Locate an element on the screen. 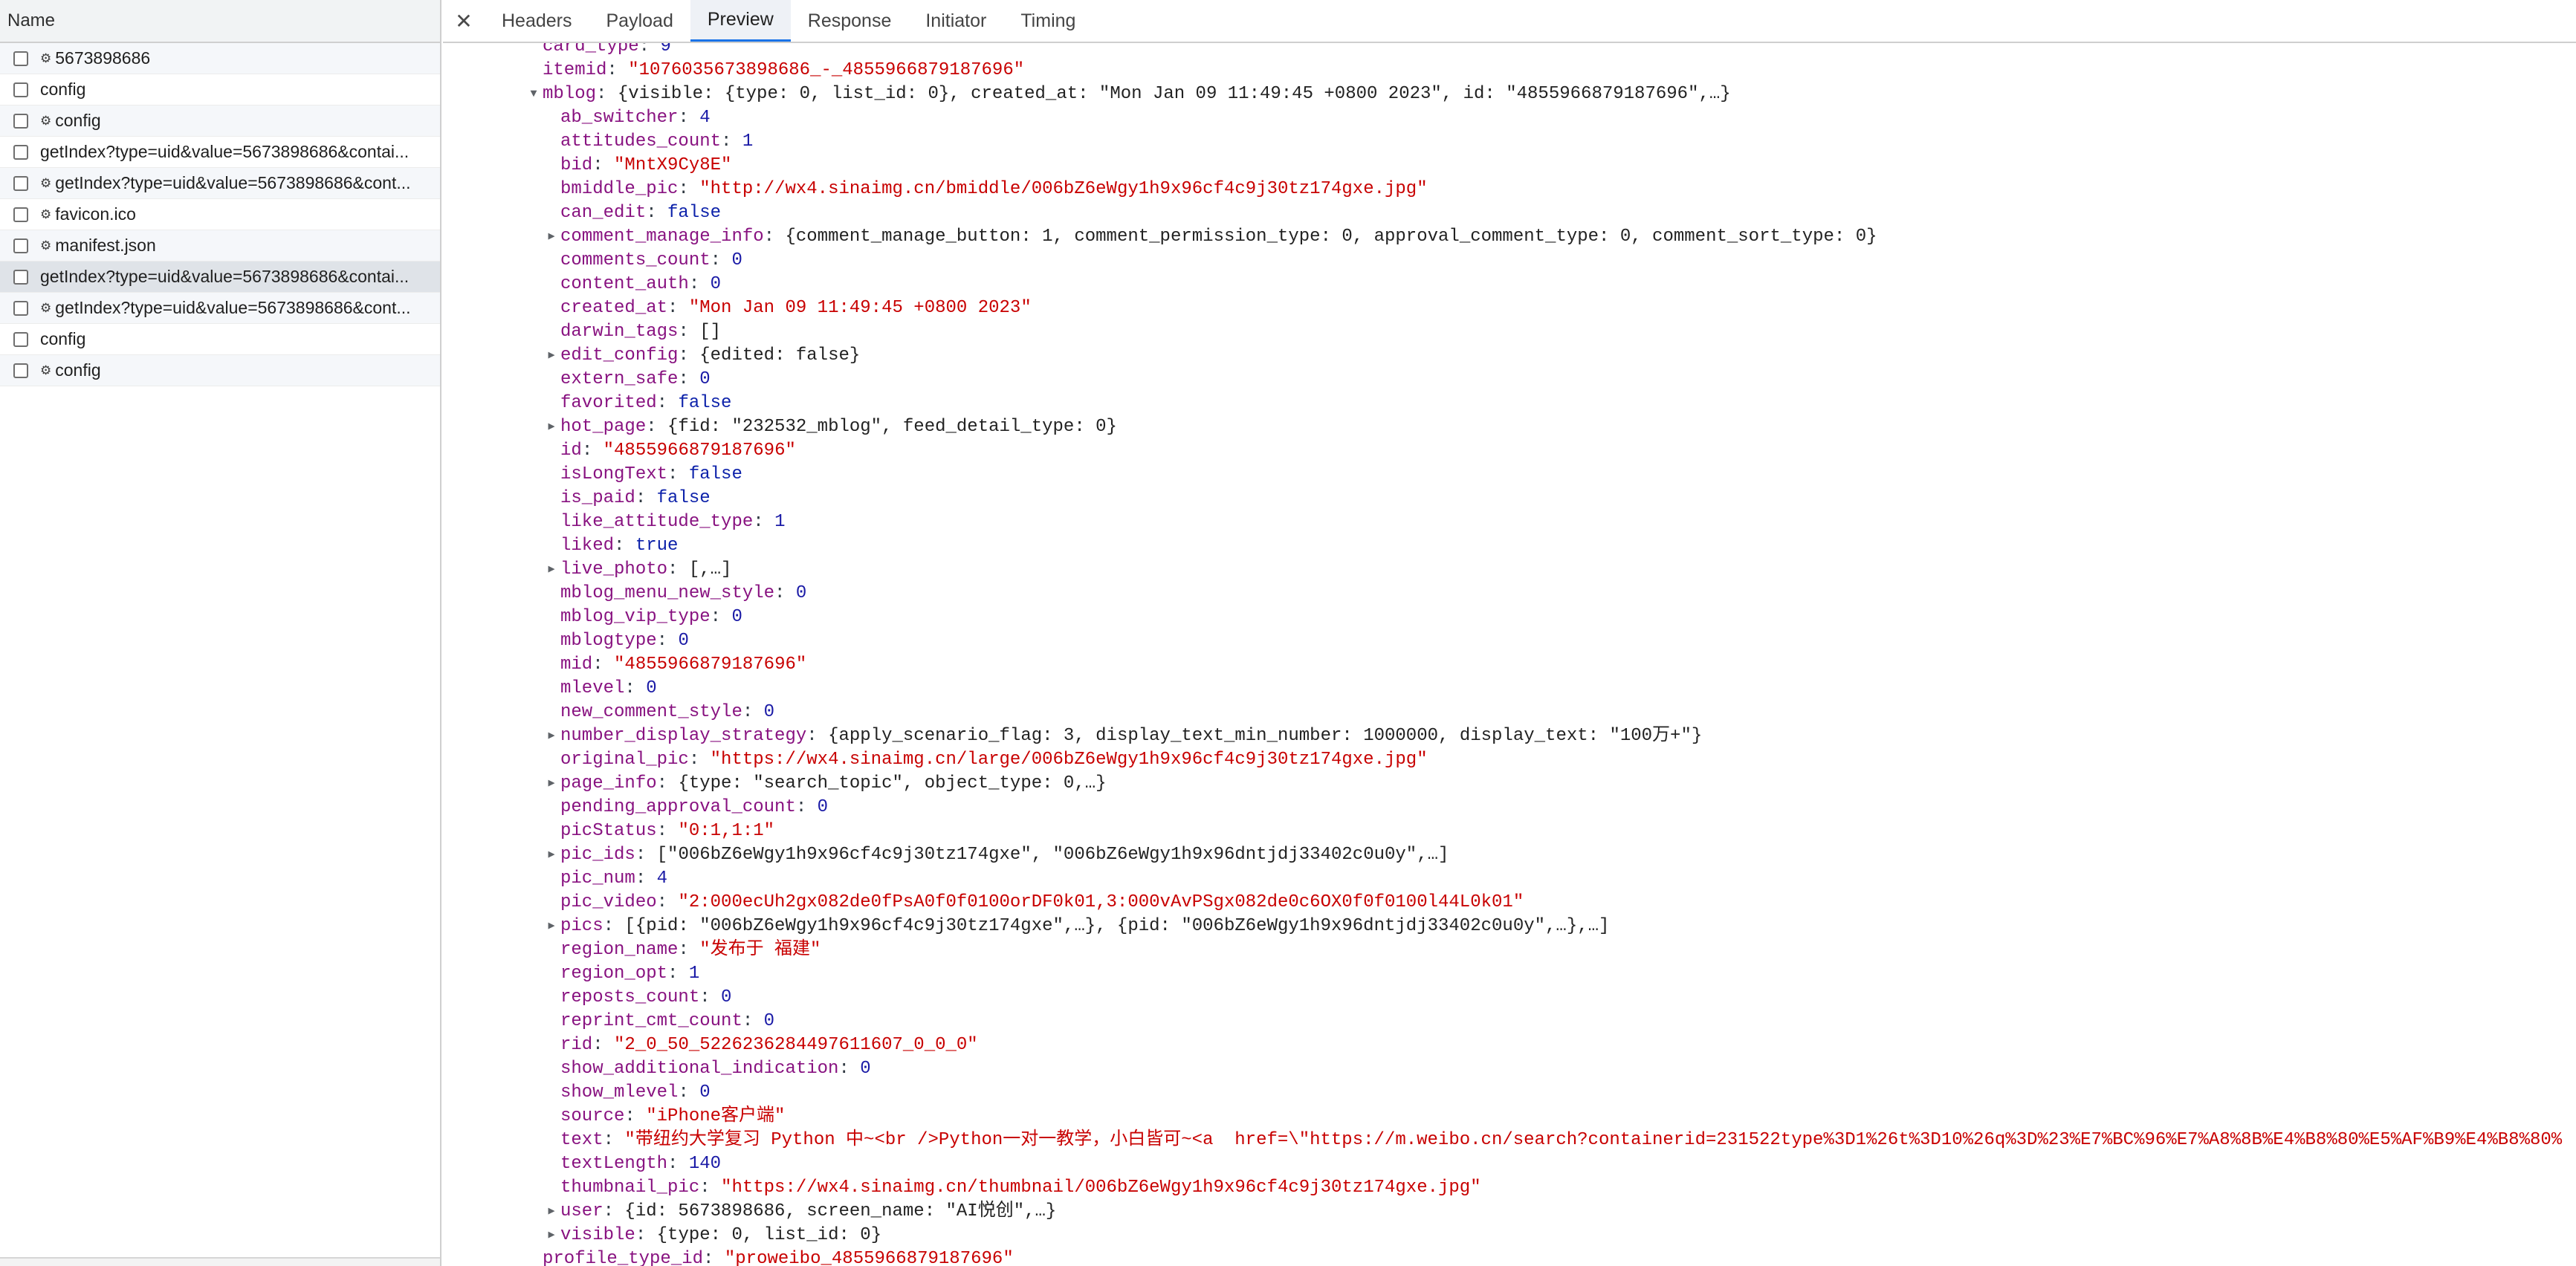 Image resolution: width=2576 pixels, height=1266 pixels. tab-timing: Timing is located at coordinates (1048, 21).